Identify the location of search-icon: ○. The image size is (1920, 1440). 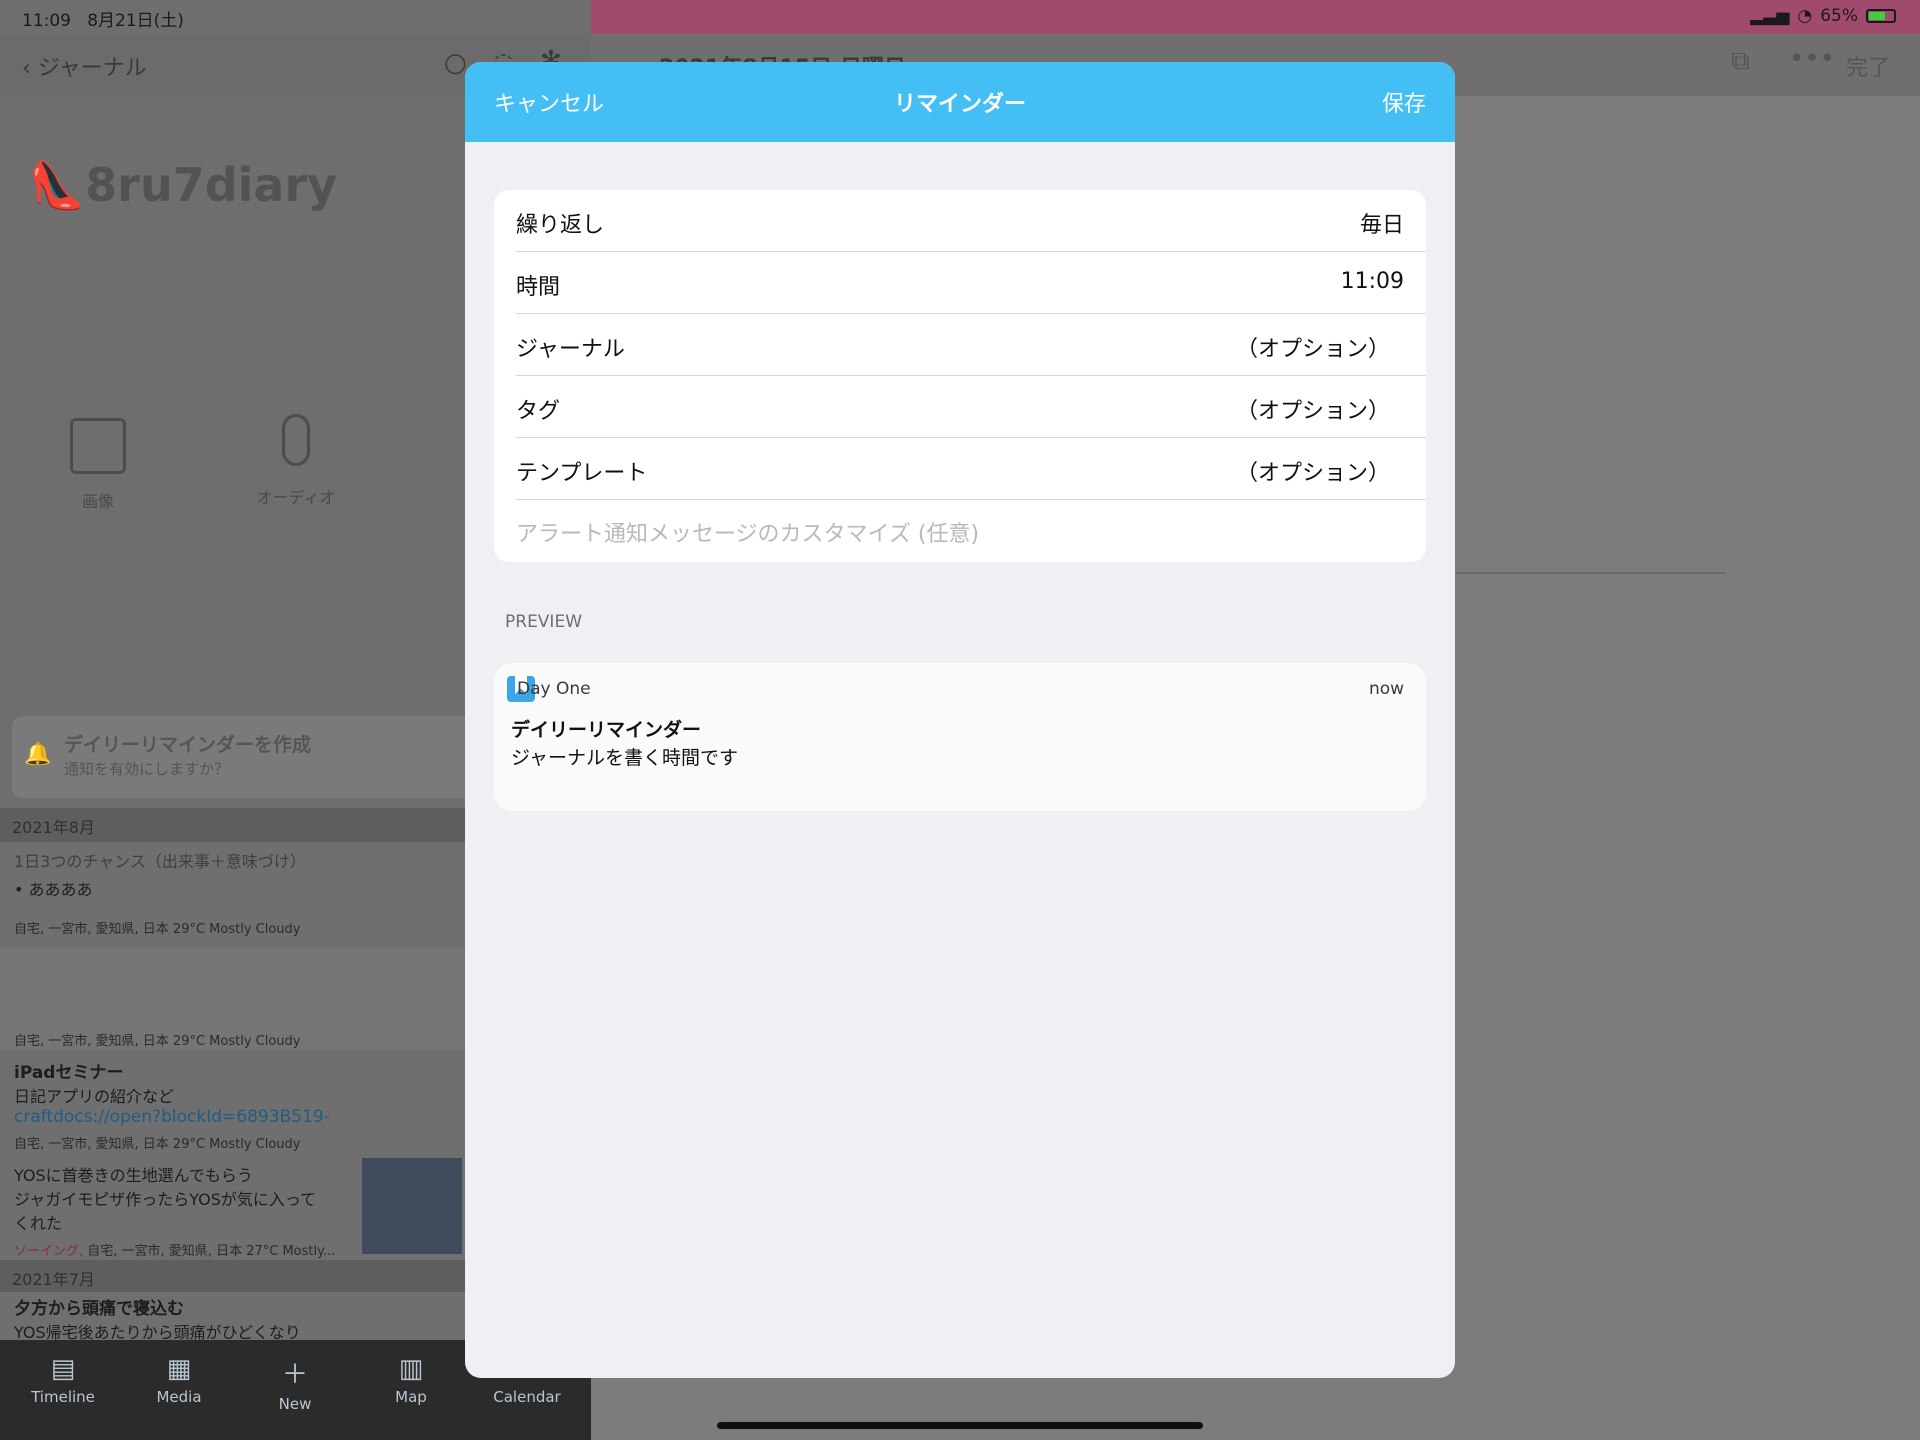
(455, 63).